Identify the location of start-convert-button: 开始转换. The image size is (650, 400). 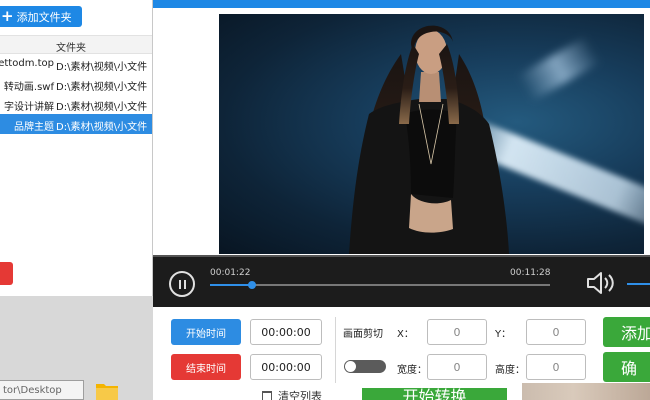
(434, 394).